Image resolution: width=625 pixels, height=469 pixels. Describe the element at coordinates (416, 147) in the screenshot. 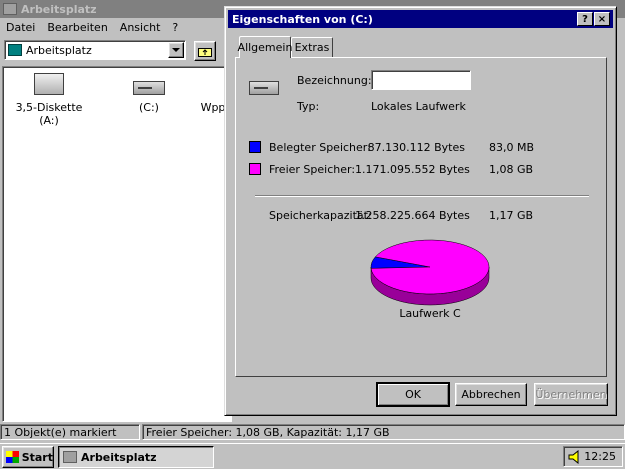

I see `used-bytes: 87.130.112 Bytes` at that location.